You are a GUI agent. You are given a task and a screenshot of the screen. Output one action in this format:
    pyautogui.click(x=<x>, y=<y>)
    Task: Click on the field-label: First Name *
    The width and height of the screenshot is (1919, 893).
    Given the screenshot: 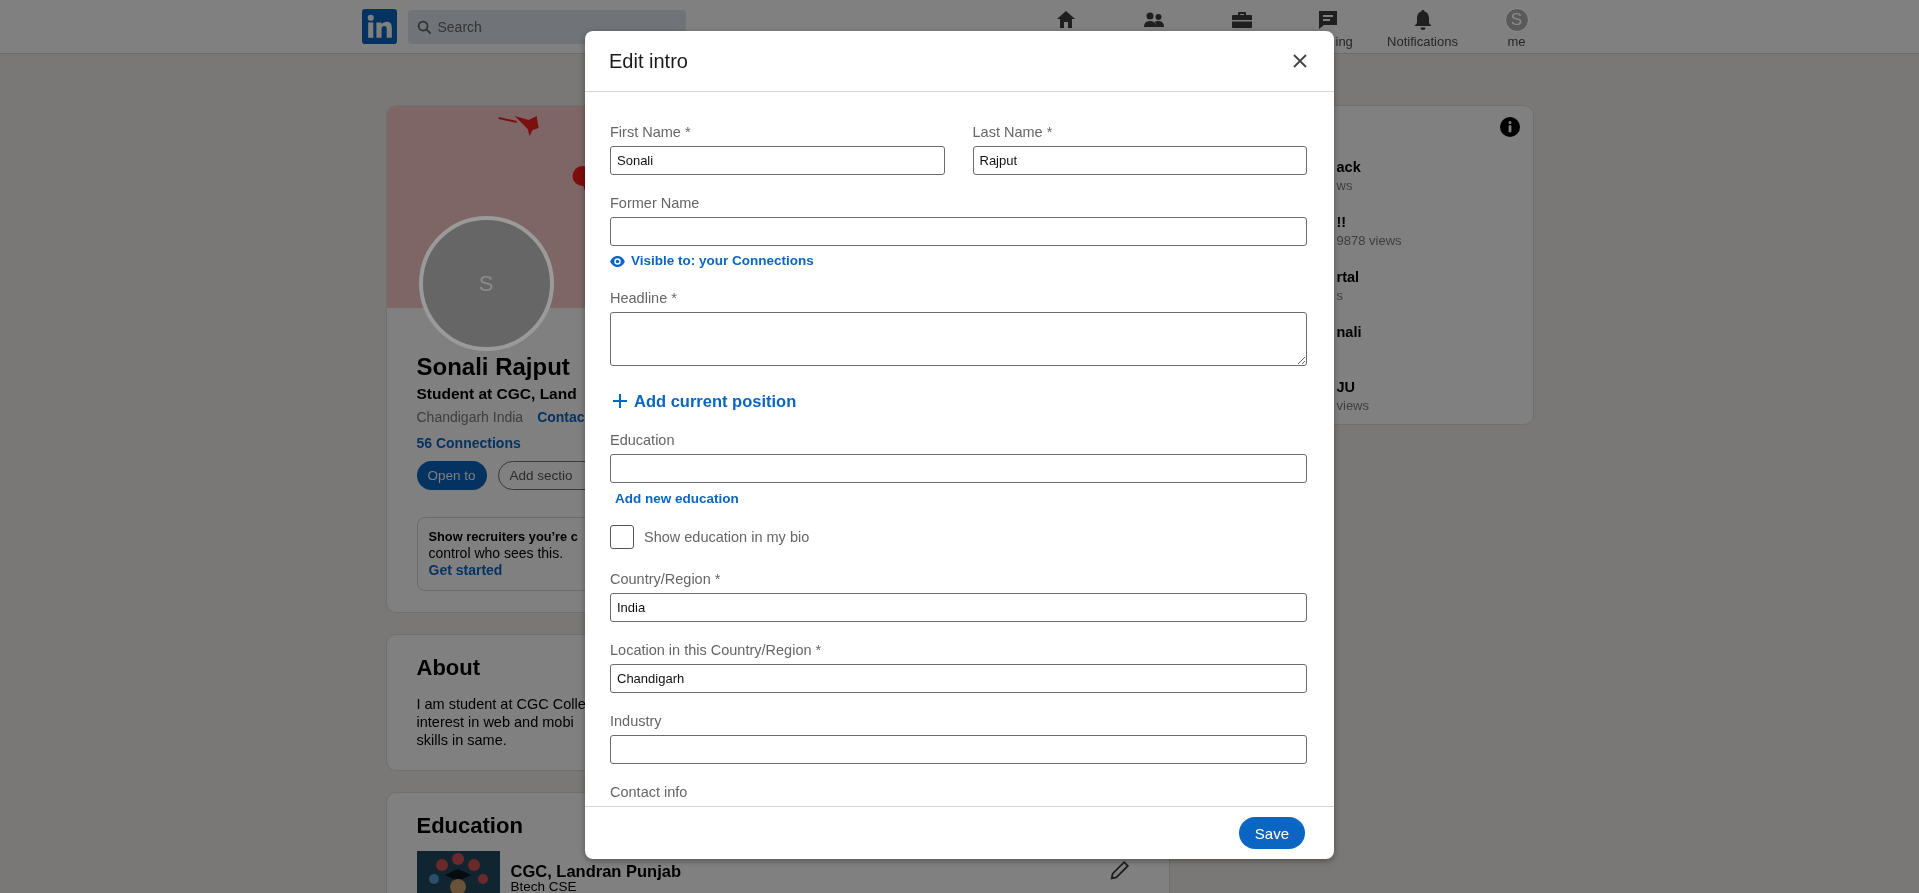 What is the action you would take?
    pyautogui.click(x=651, y=132)
    